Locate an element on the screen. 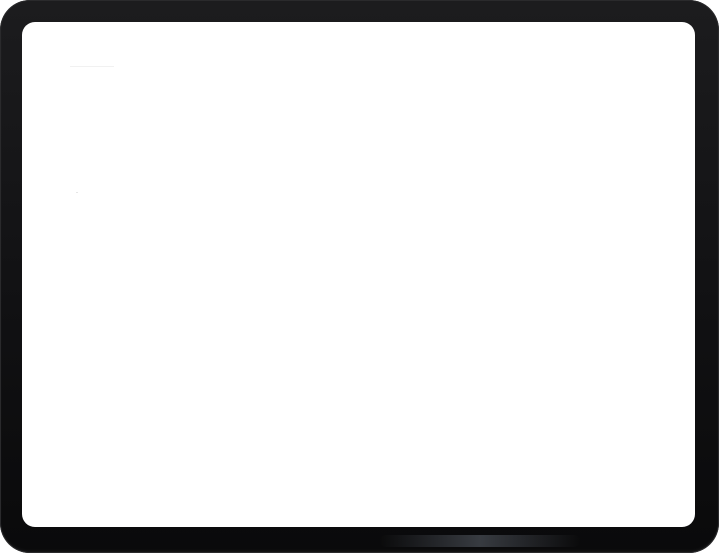  frame-reflection-highlight is located at coordinates (480, 541).